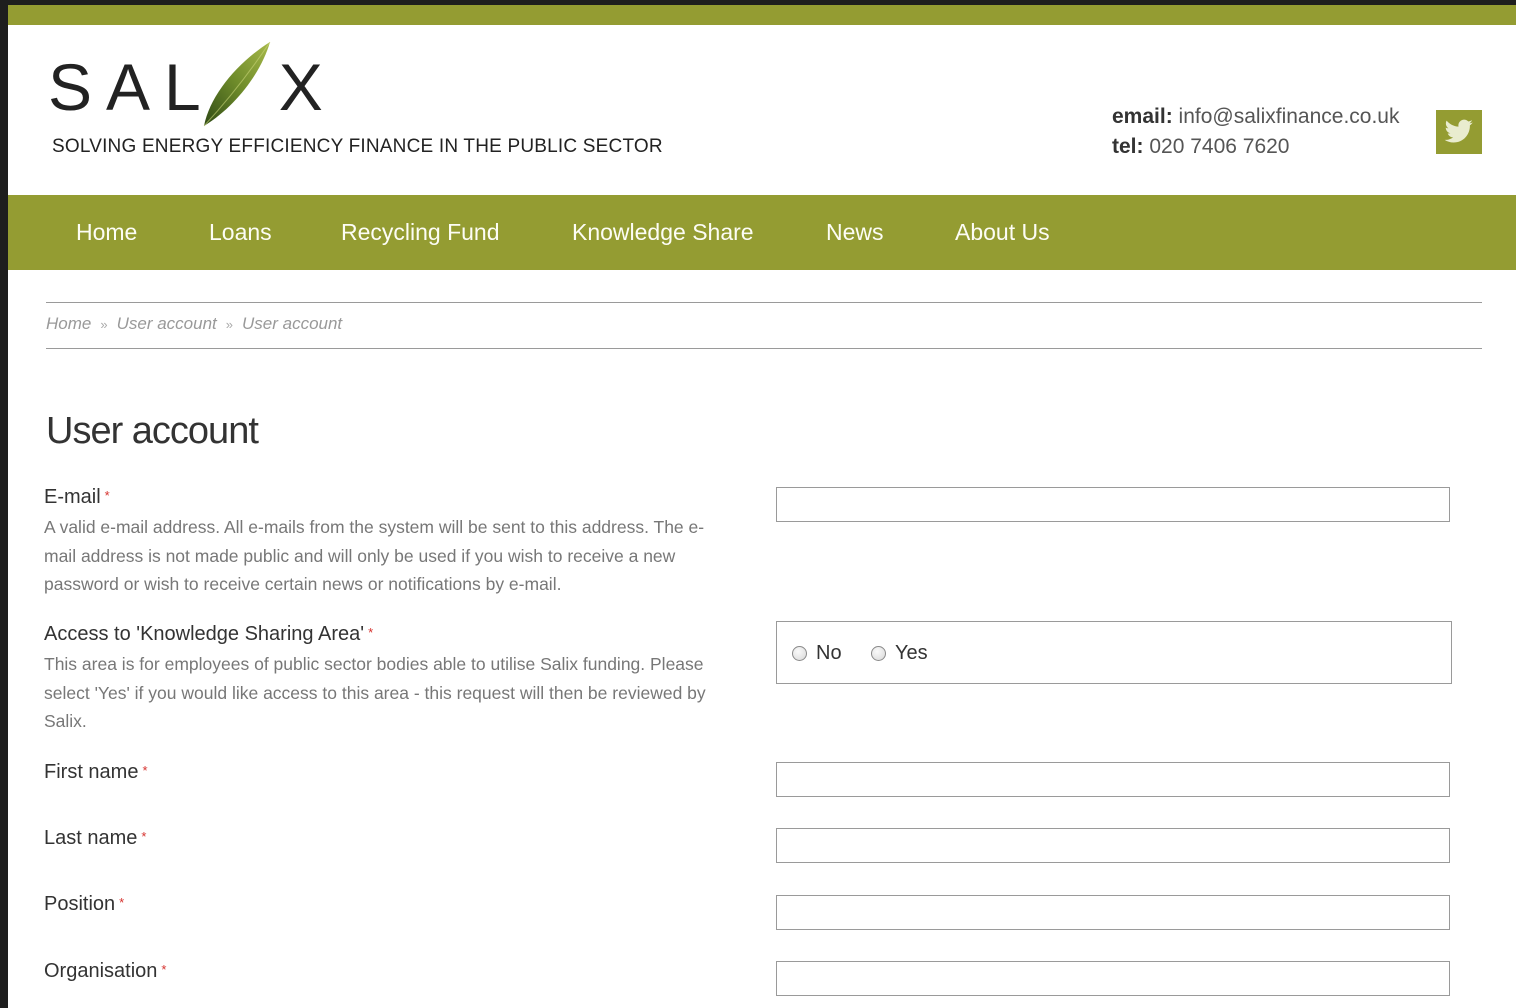 This screenshot has height=1008, width=1516. Describe the element at coordinates (152, 431) in the screenshot. I see `page-title: User account` at that location.